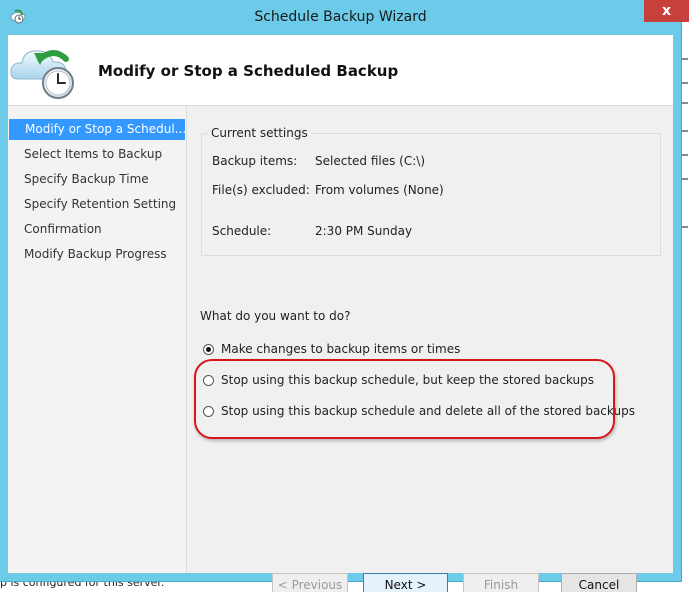  Describe the element at coordinates (340, 17) in the screenshot. I see `window-title: Schedule Backup Wizard` at that location.